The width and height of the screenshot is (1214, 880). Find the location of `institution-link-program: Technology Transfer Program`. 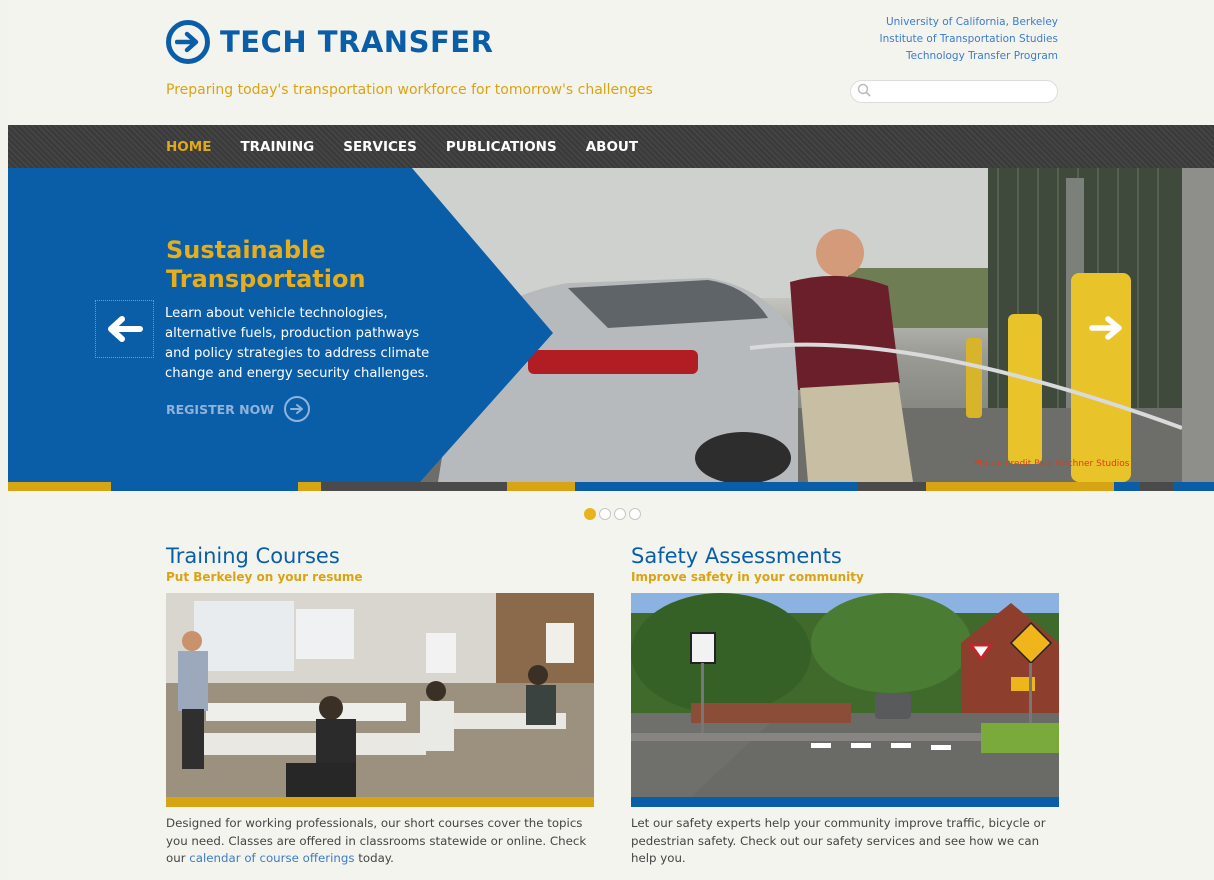

institution-link-program: Technology Transfer Program is located at coordinates (968, 56).